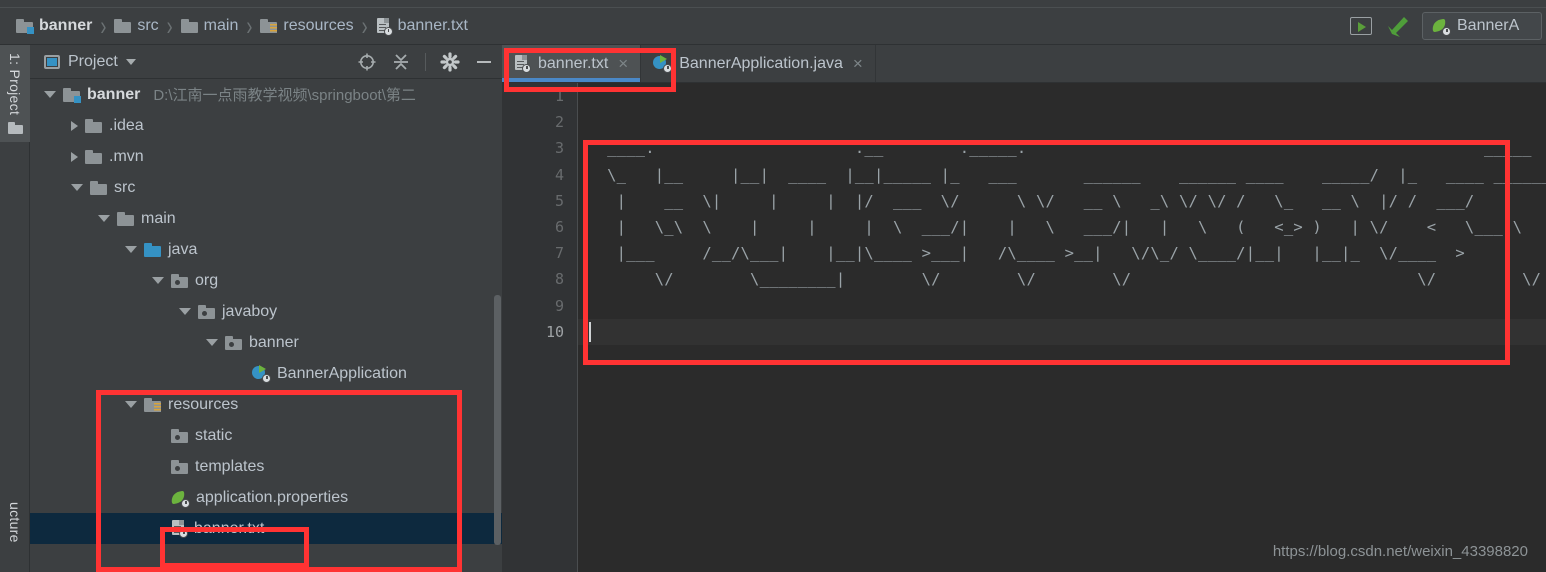 This screenshot has width=1546, height=572. I want to click on tree-row: banner D:\江南一点雨教学视频\springboot\第二, so click(266, 94).